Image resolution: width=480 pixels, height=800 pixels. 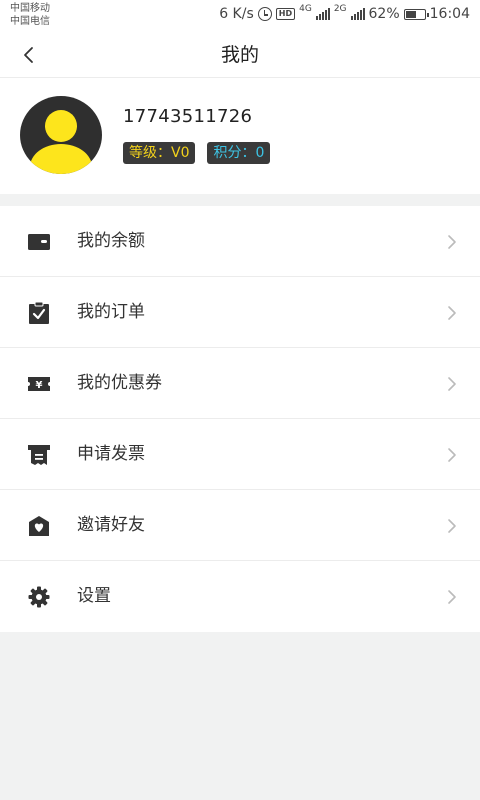 I want to click on coupon-icon: ¥, so click(x=39, y=384).